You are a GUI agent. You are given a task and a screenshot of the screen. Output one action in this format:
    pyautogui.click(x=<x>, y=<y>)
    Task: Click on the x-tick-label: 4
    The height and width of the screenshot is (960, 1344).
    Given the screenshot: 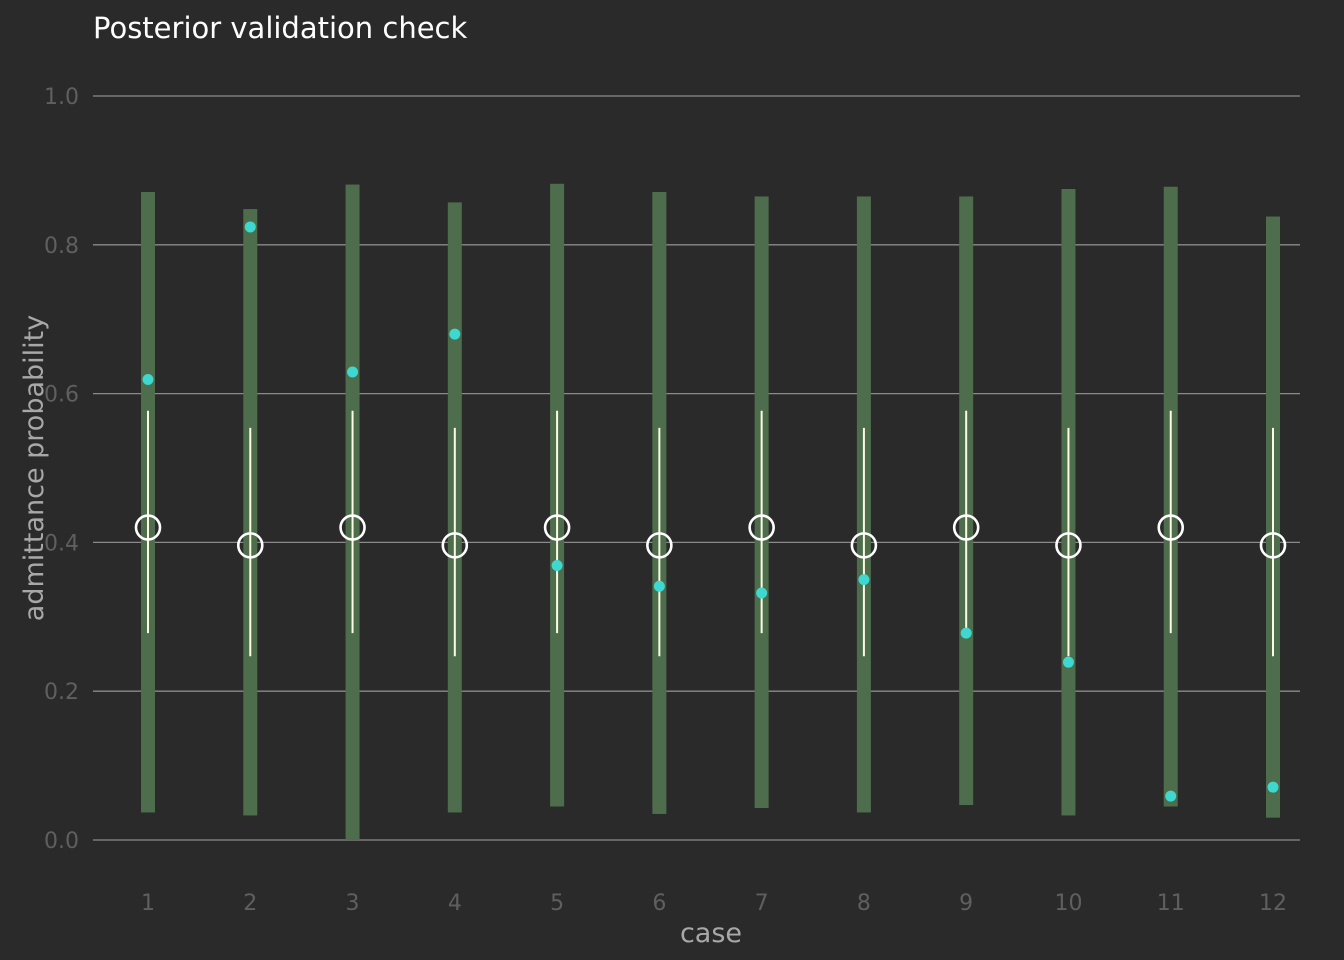 What is the action you would take?
    pyautogui.click(x=455, y=903)
    